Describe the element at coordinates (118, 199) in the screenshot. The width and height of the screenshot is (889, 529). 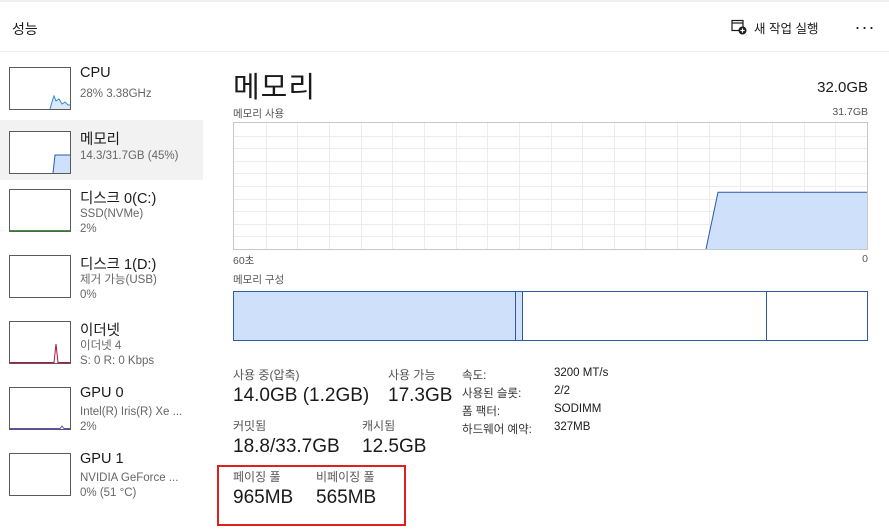
I see `sidebar-item-label: 디스크 0(C:)` at that location.